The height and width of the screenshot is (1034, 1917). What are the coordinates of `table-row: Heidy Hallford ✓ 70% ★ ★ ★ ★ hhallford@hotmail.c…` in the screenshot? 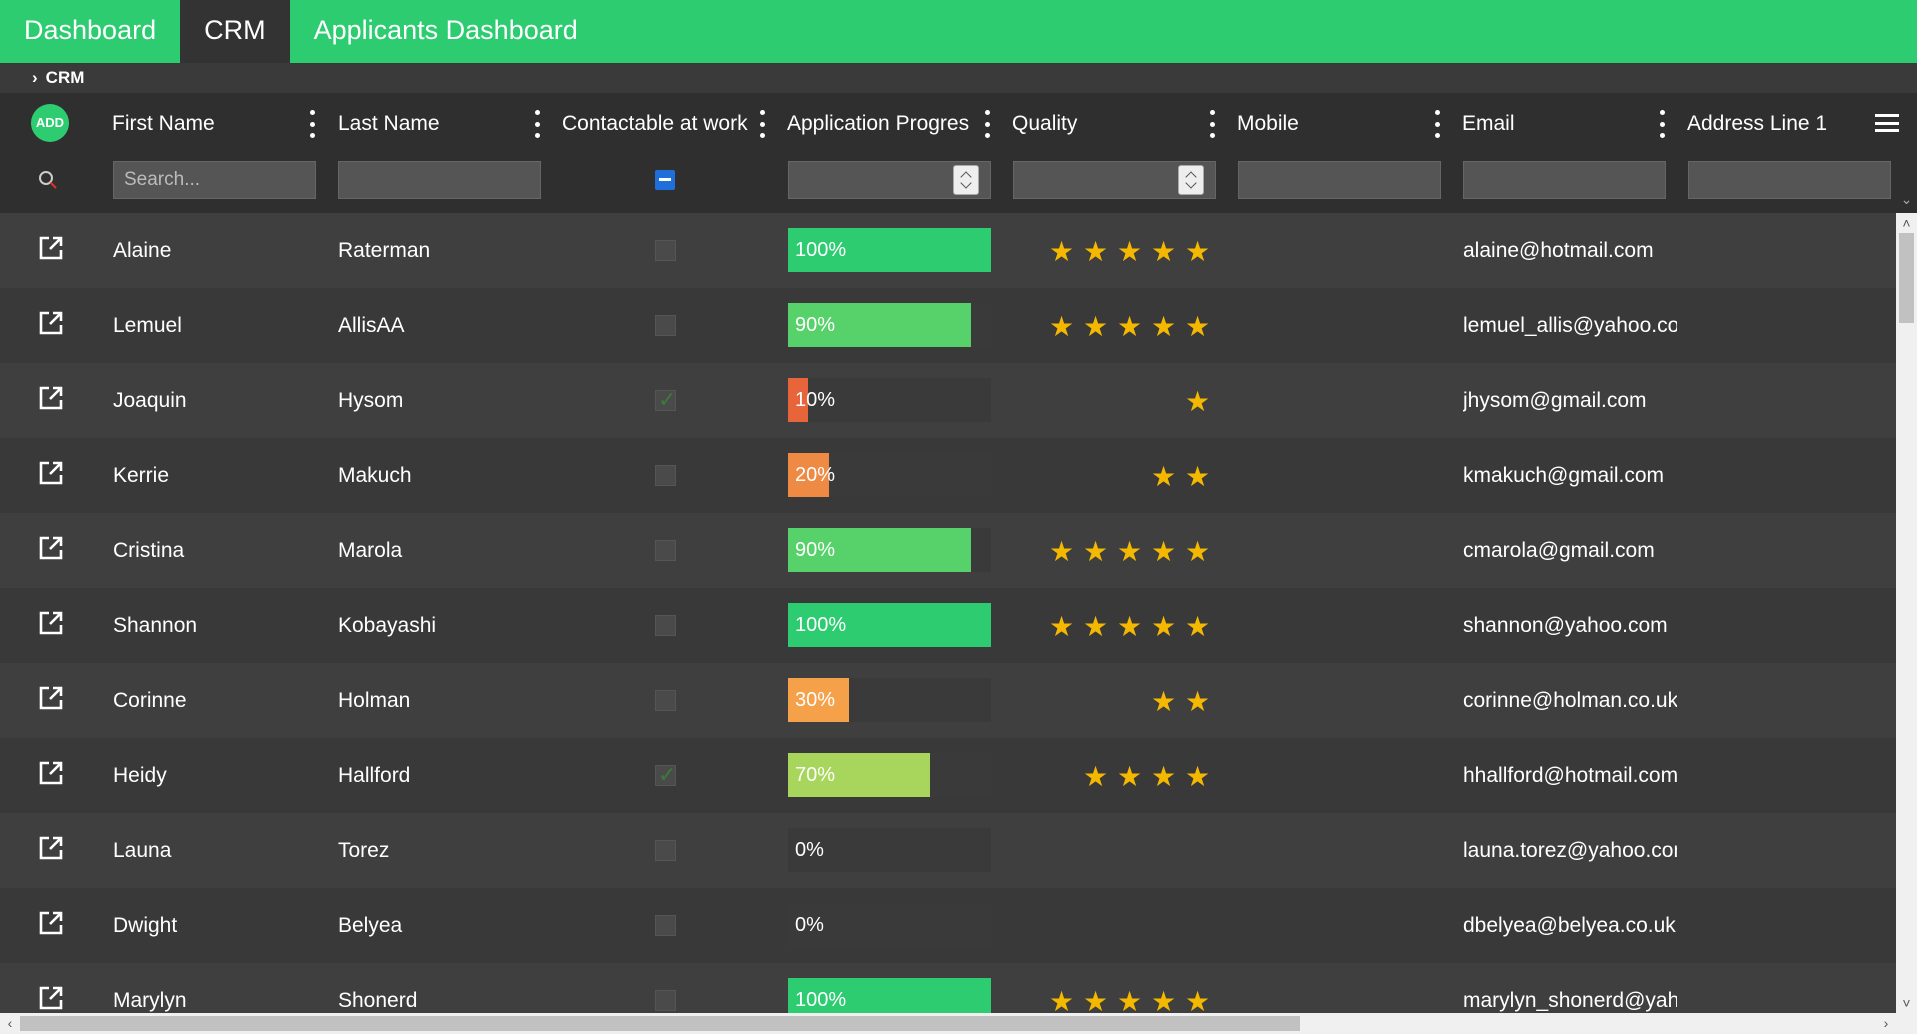 It's located at (948, 775).